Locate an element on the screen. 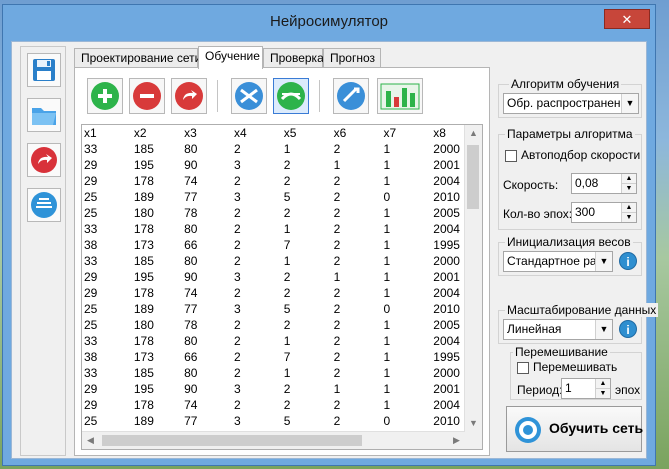  table-row: 25 180 78 2 2 2 1 2005 is located at coordinates (282, 325).